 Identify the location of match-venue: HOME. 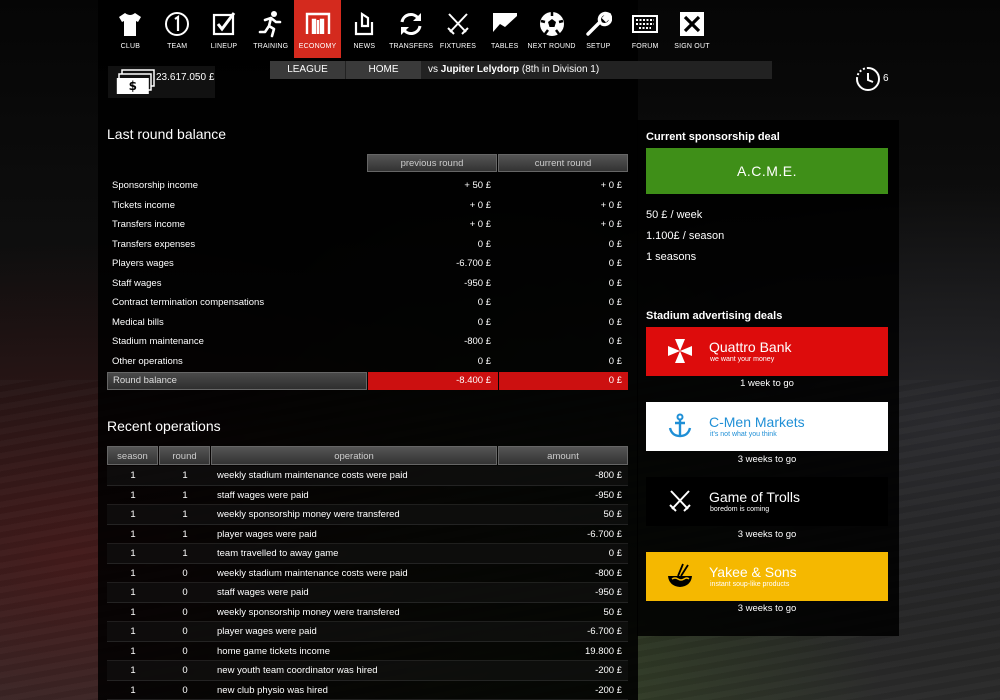
(384, 70).